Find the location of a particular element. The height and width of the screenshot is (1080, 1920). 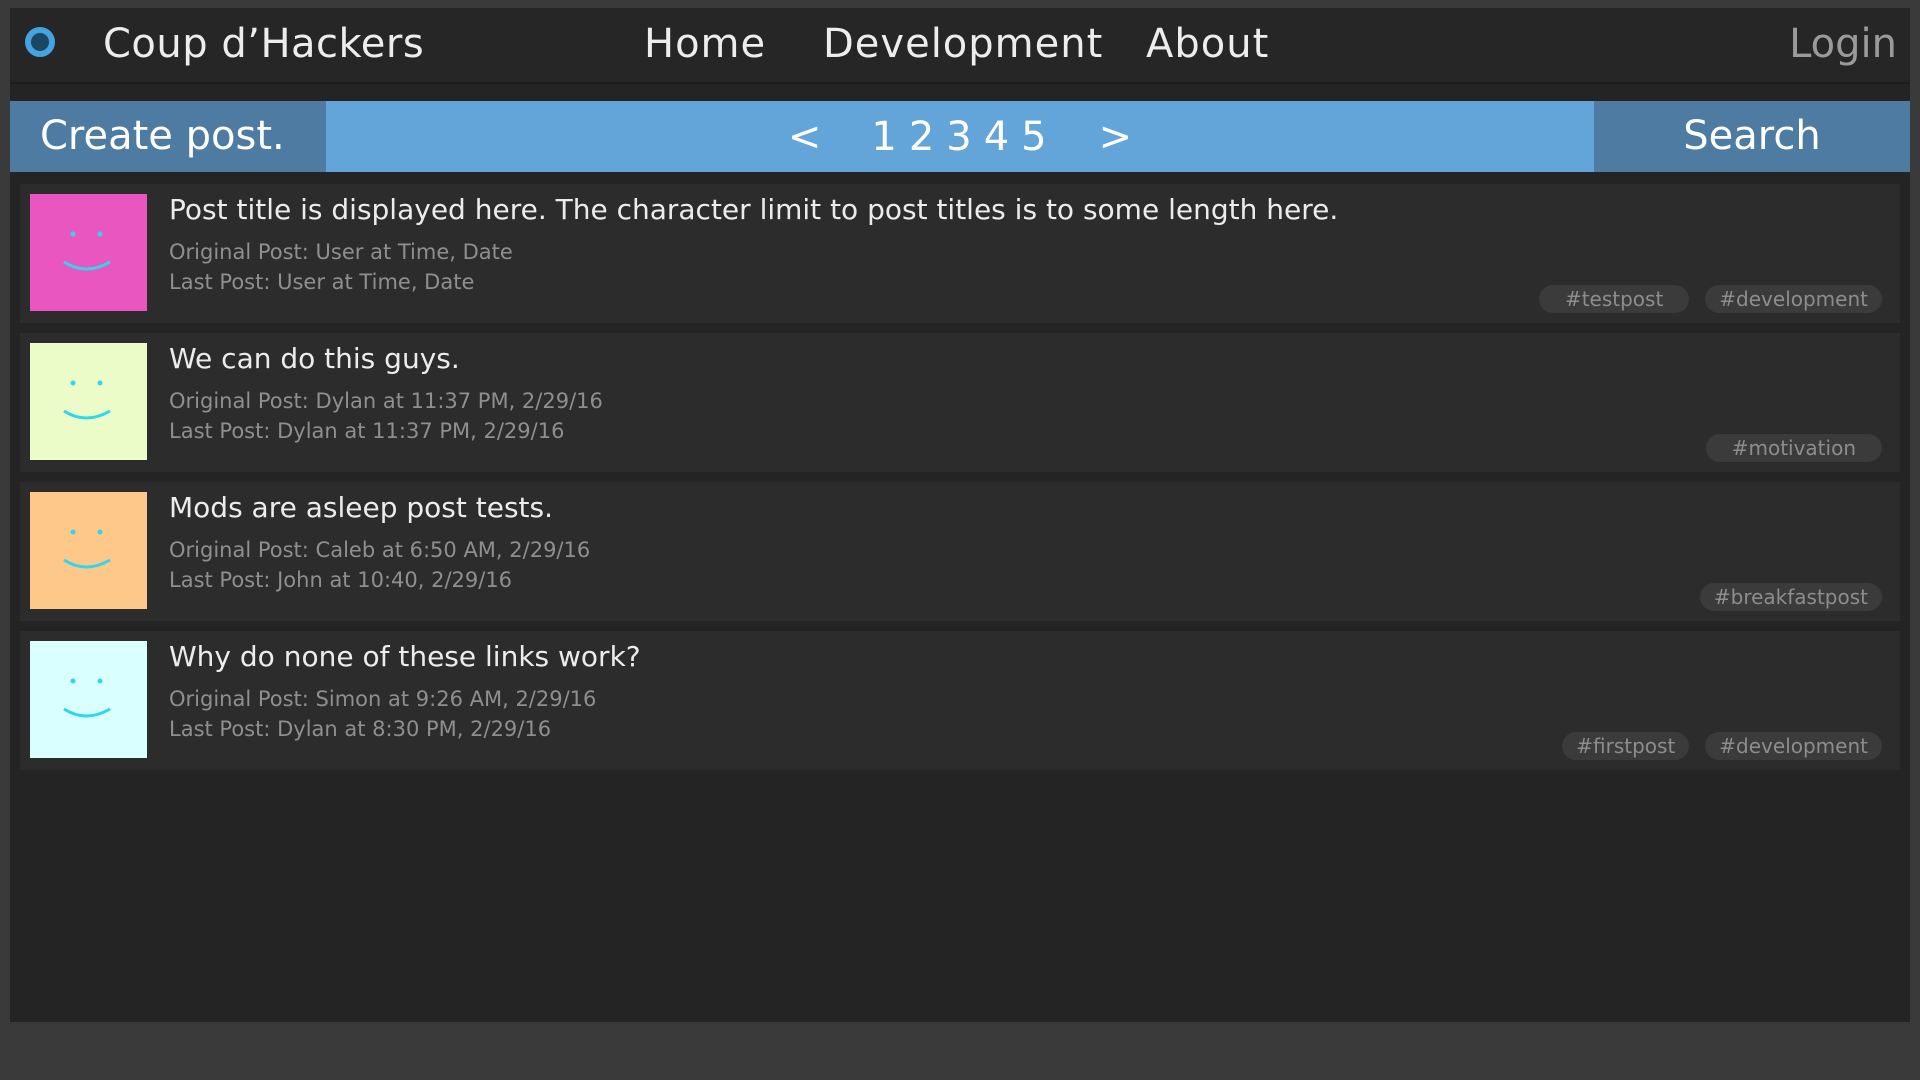

last-post-meta: Last Post: User at Time, Date is located at coordinates (322, 282).